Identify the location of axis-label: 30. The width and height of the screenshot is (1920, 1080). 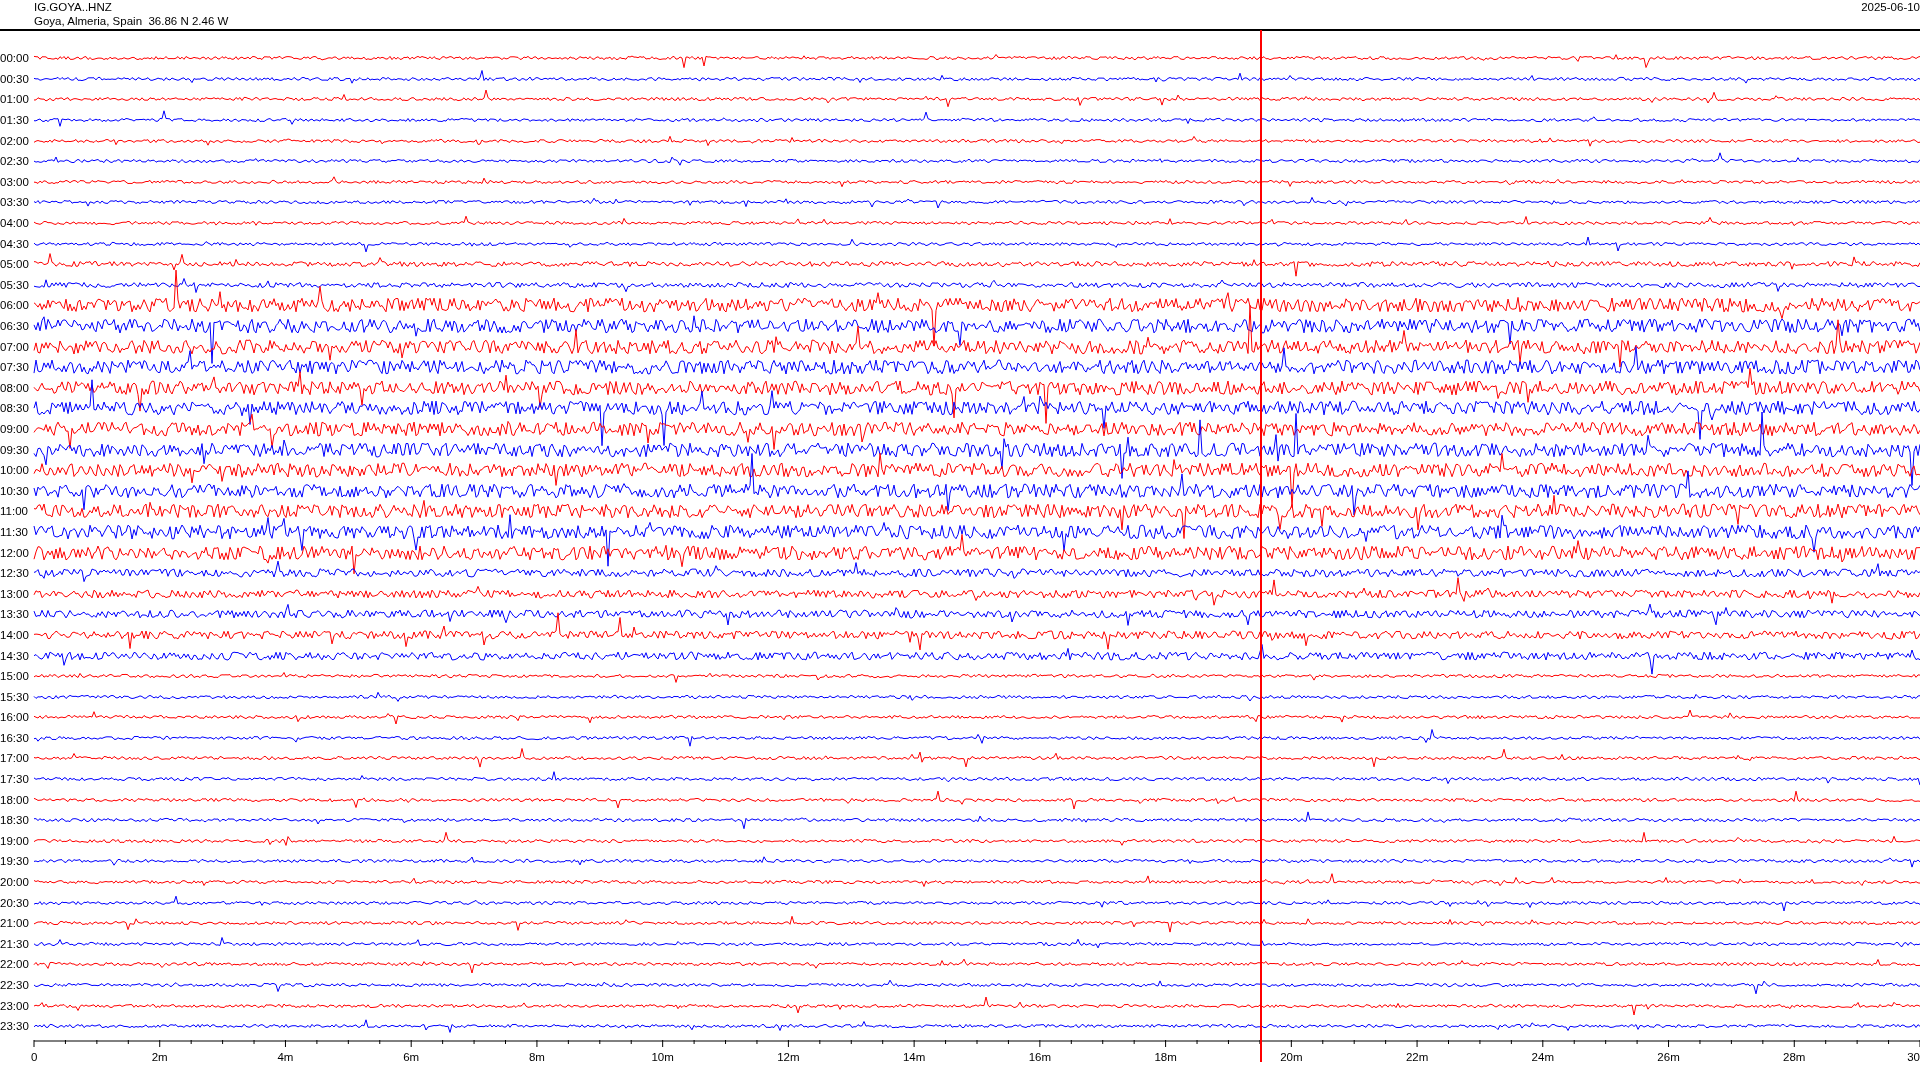
(1913, 1056).